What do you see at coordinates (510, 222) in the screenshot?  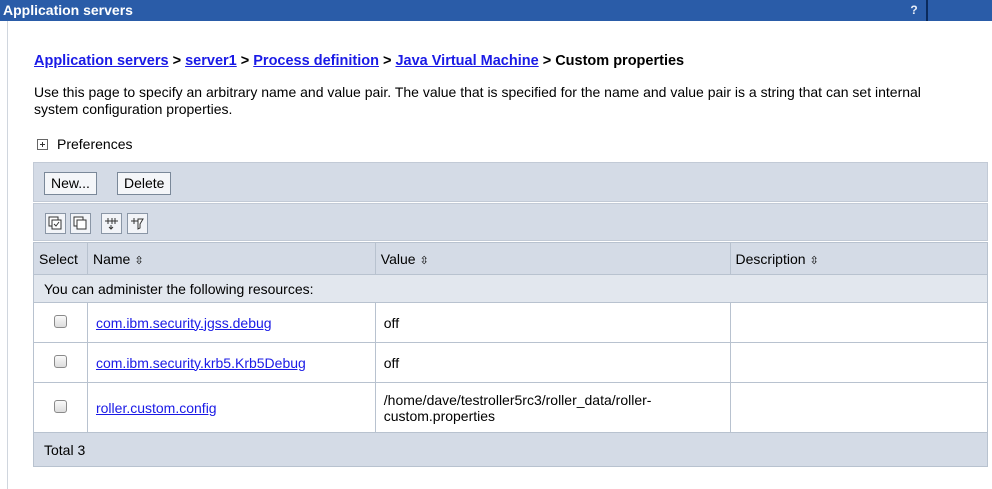 I see `icon-toolbar` at bounding box center [510, 222].